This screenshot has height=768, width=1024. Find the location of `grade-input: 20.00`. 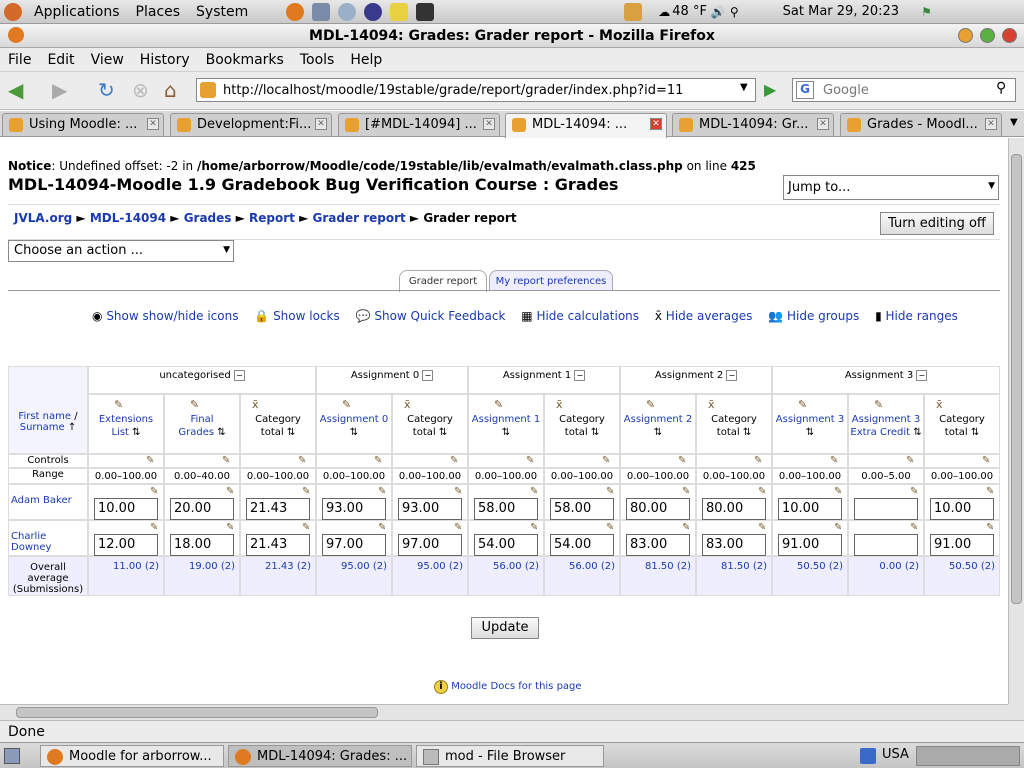

grade-input: 20.00 is located at coordinates (202, 509).